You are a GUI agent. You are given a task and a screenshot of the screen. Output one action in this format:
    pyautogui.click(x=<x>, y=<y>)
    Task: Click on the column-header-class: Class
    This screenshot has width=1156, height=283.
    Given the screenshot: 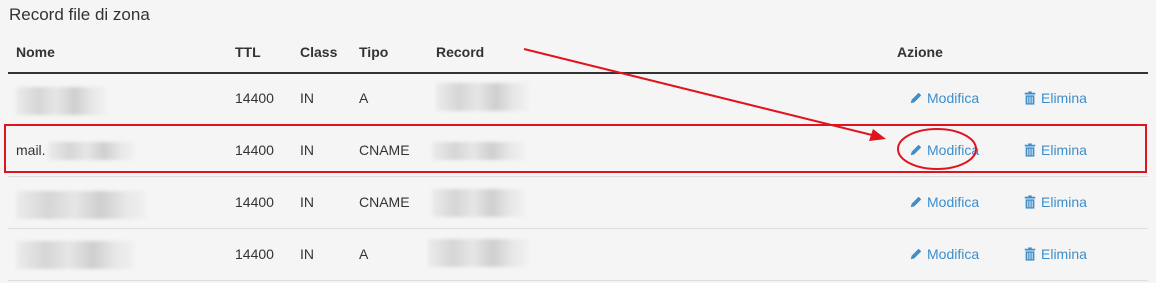 What is the action you would take?
    pyautogui.click(x=318, y=52)
    